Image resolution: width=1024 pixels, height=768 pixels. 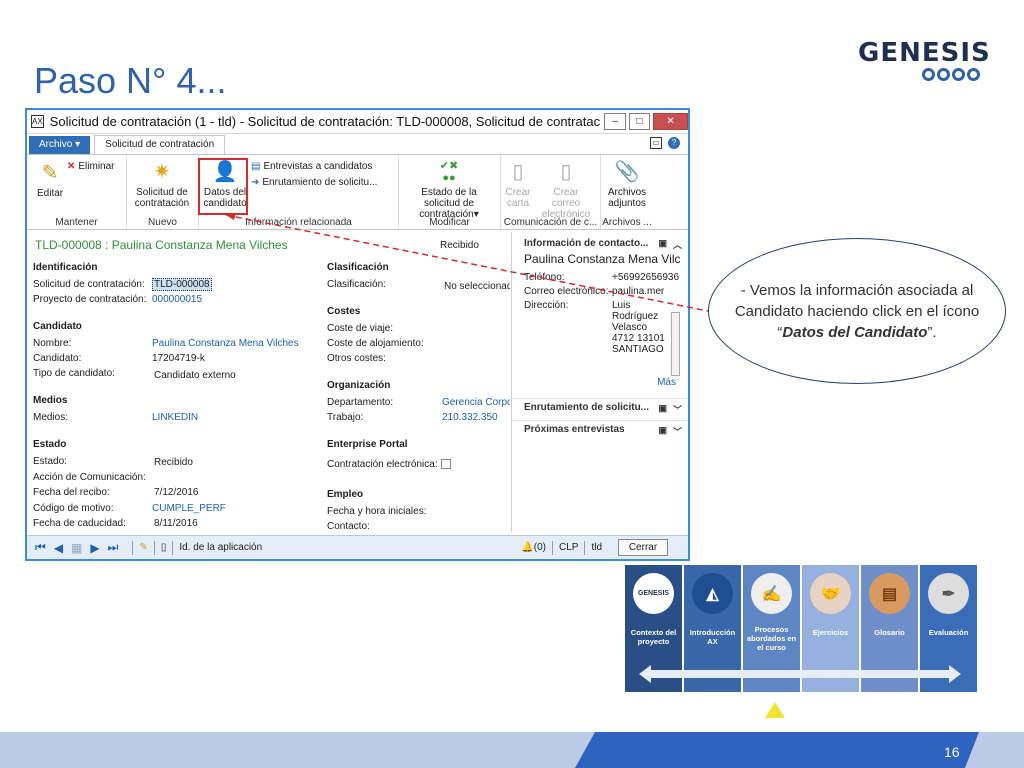 I want to click on book-icon: ▤, so click(x=889, y=593).